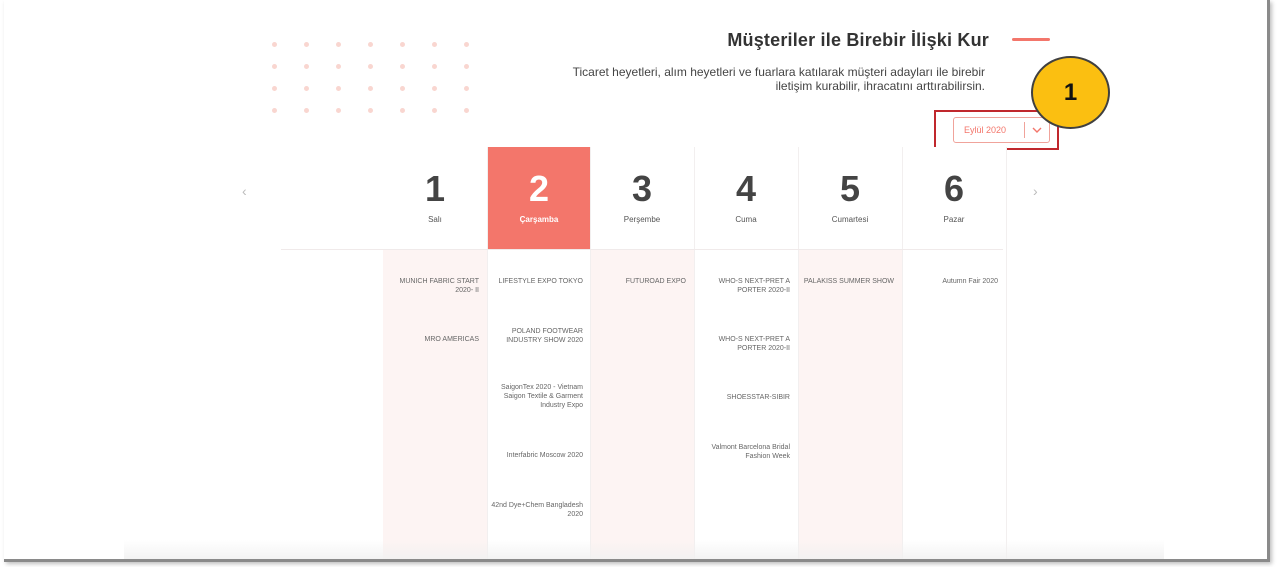 This screenshot has width=1278, height=567. I want to click on day-header: 2 Çarşamba, so click(539, 198).